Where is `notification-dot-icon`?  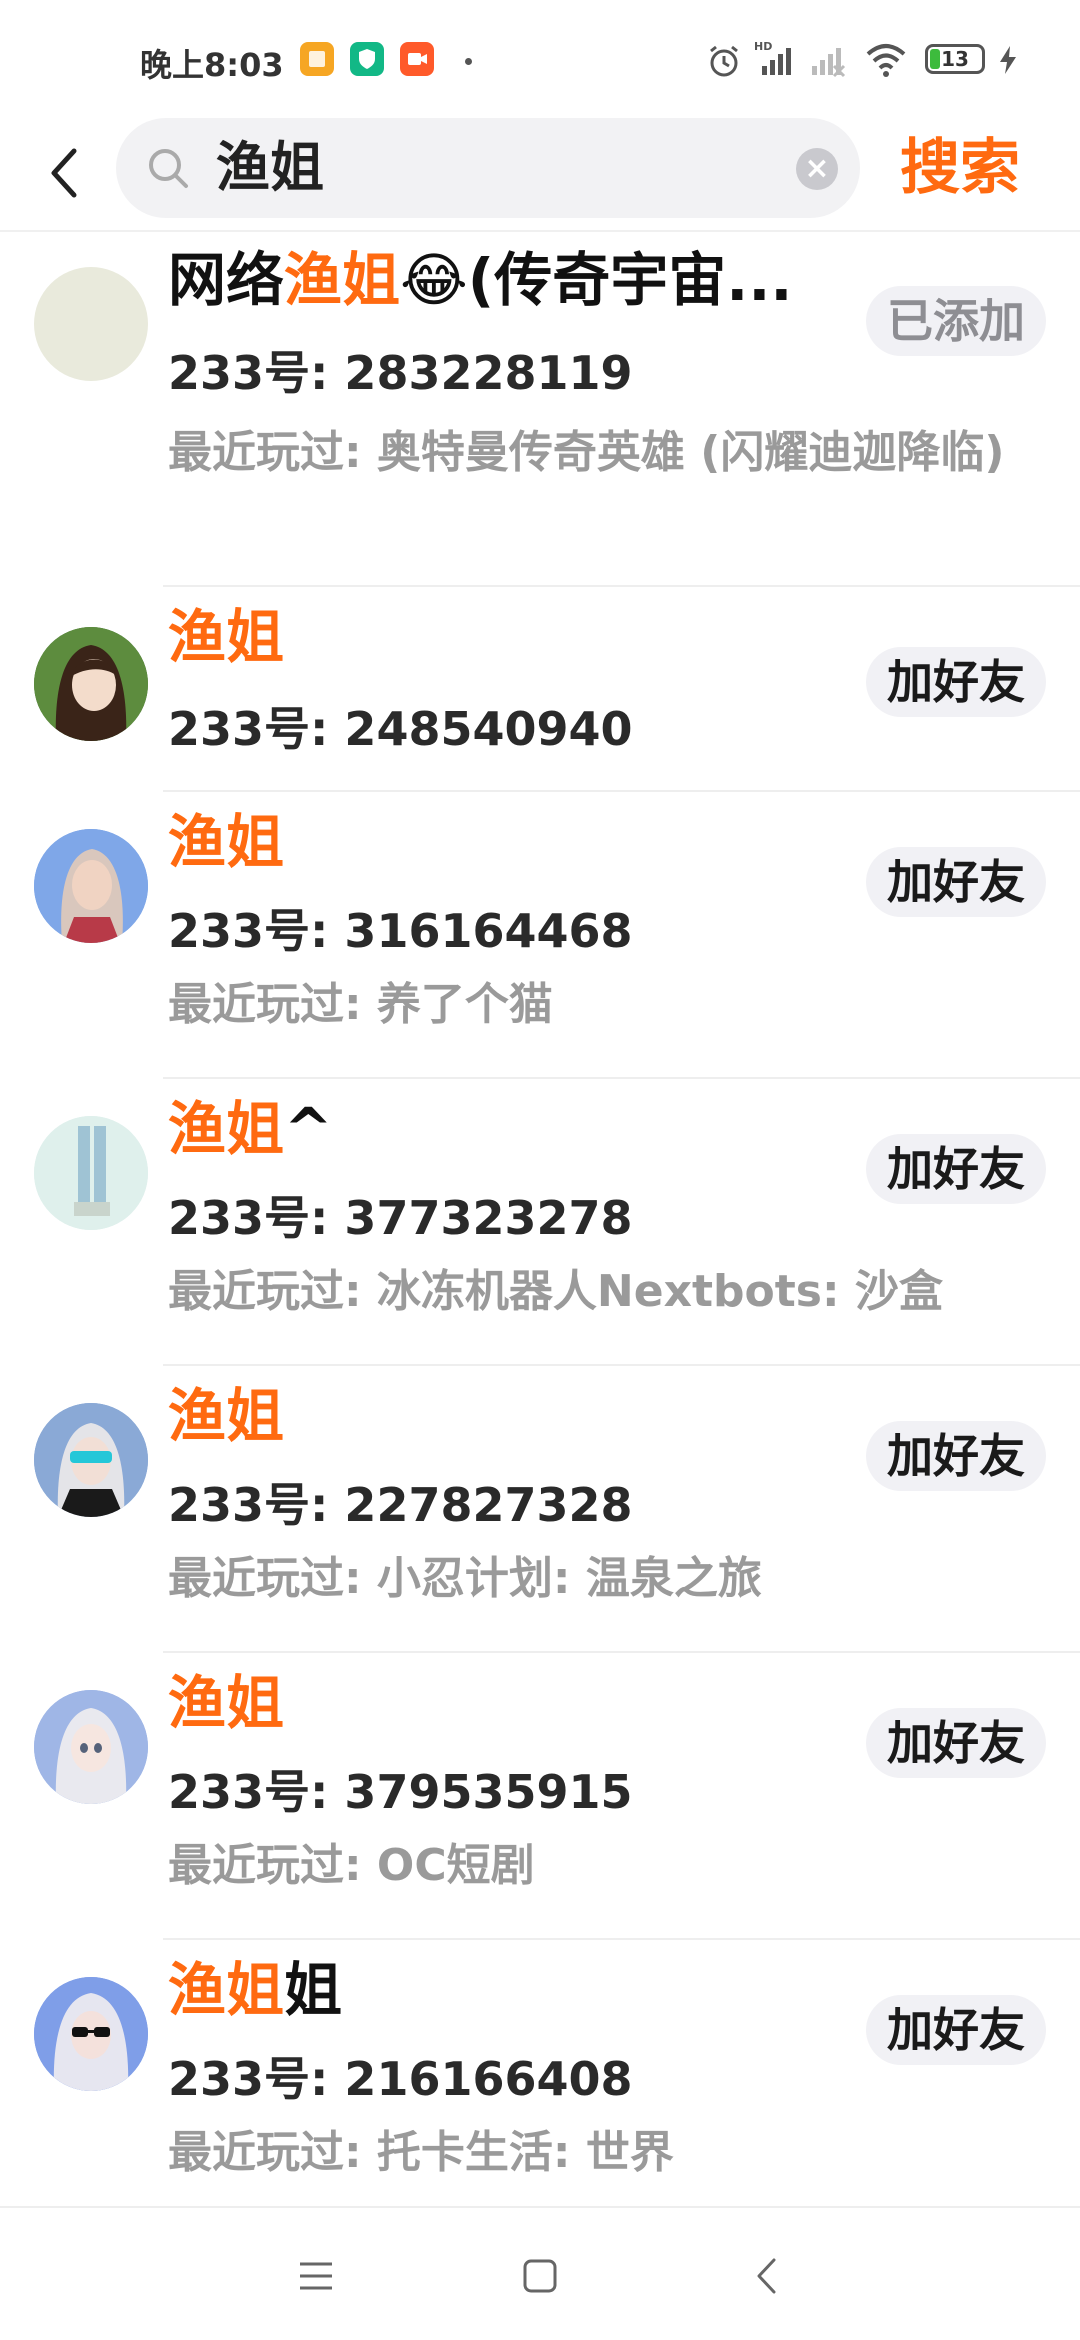 notification-dot-icon is located at coordinates (468, 61).